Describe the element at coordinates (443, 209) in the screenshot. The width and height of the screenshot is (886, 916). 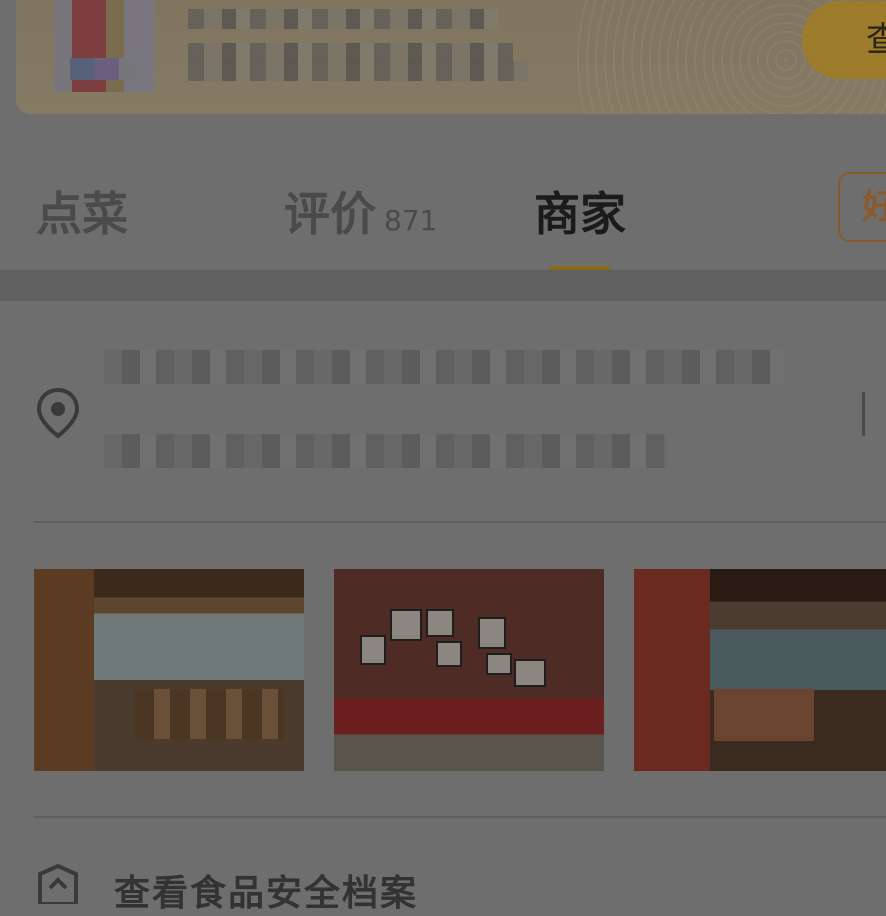
I see `tab-bar: 点菜 评价 871 商家 好` at that location.